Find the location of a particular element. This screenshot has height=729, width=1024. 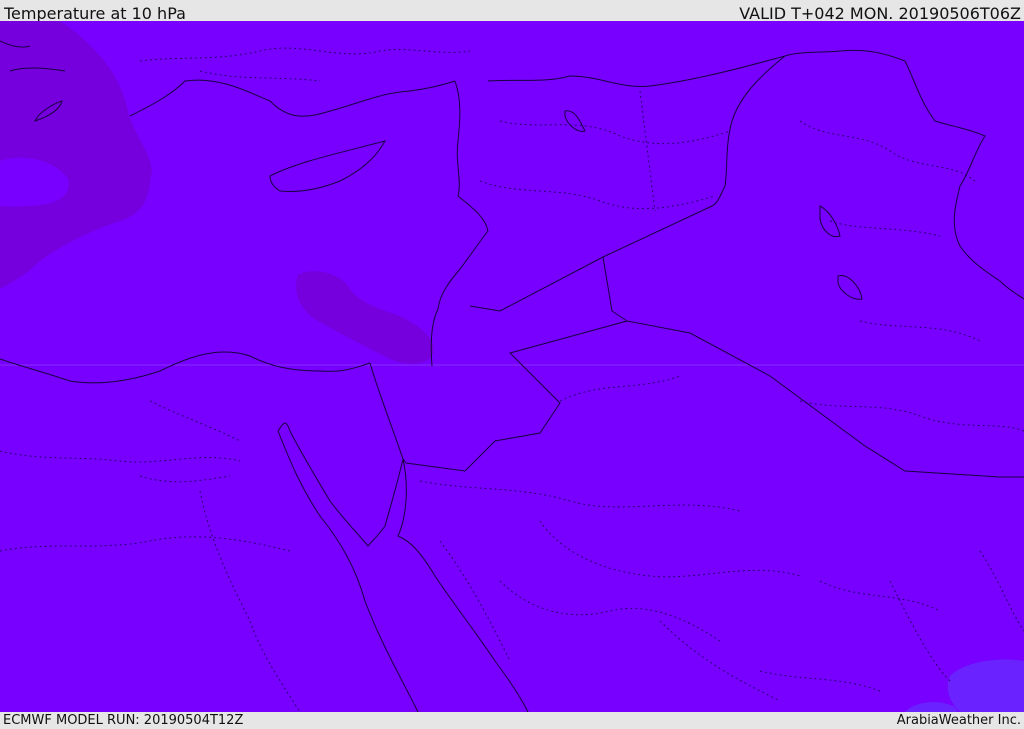

credit-label: ArabiaWeather Inc. is located at coordinates (958, 720).